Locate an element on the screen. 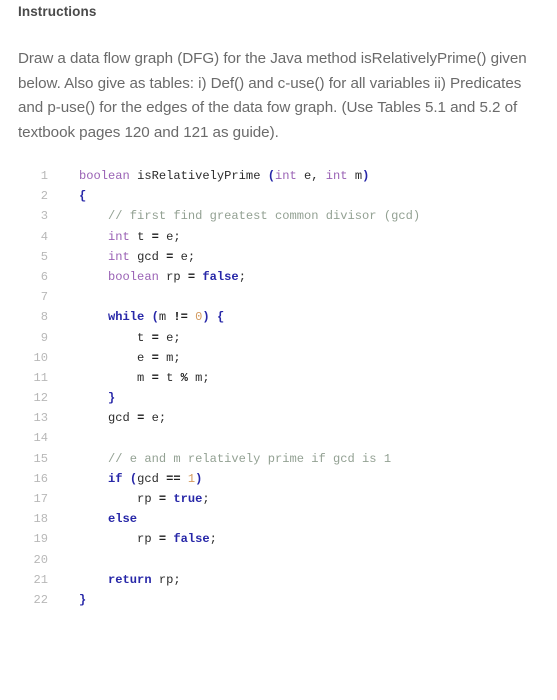 This screenshot has width=557, height=700. code-line-text: e = m; is located at coordinates (114, 358).